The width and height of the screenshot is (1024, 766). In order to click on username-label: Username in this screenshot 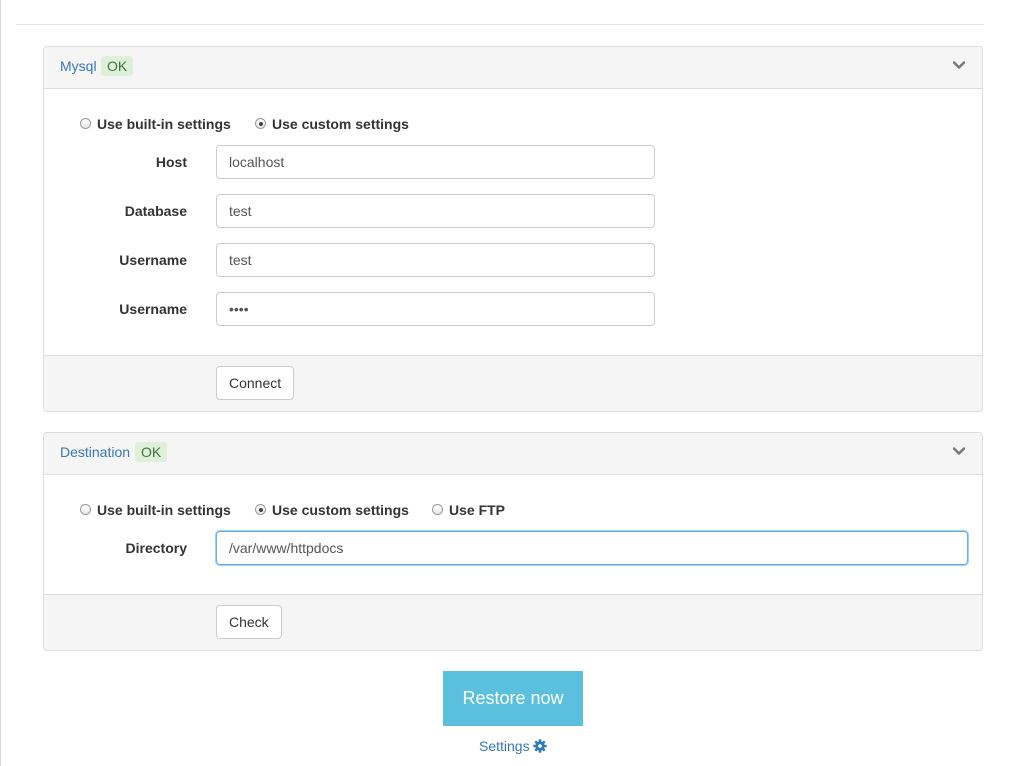, I will do `click(153, 260)`.